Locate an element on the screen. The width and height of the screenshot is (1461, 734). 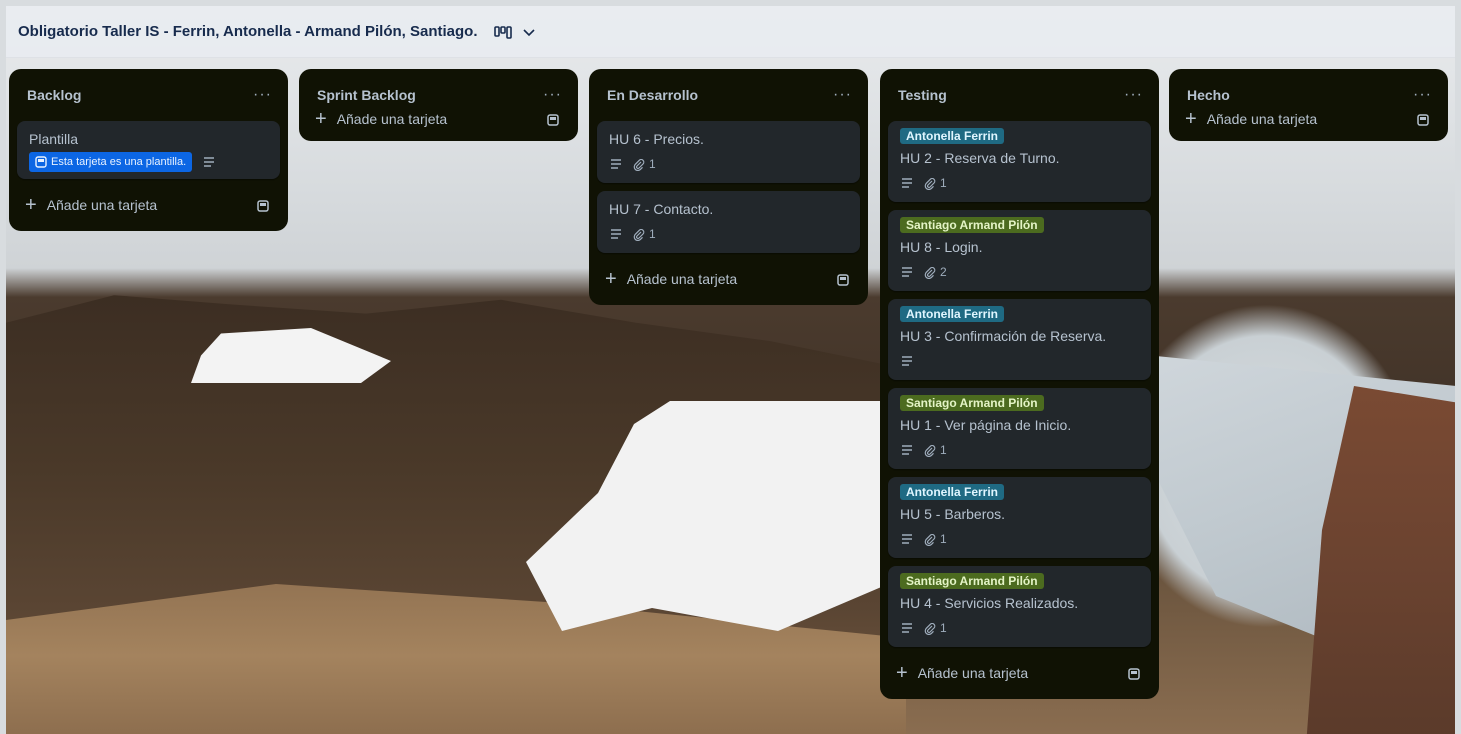
card-title: HU 4 - Servicios Realizados. is located at coordinates (989, 603).